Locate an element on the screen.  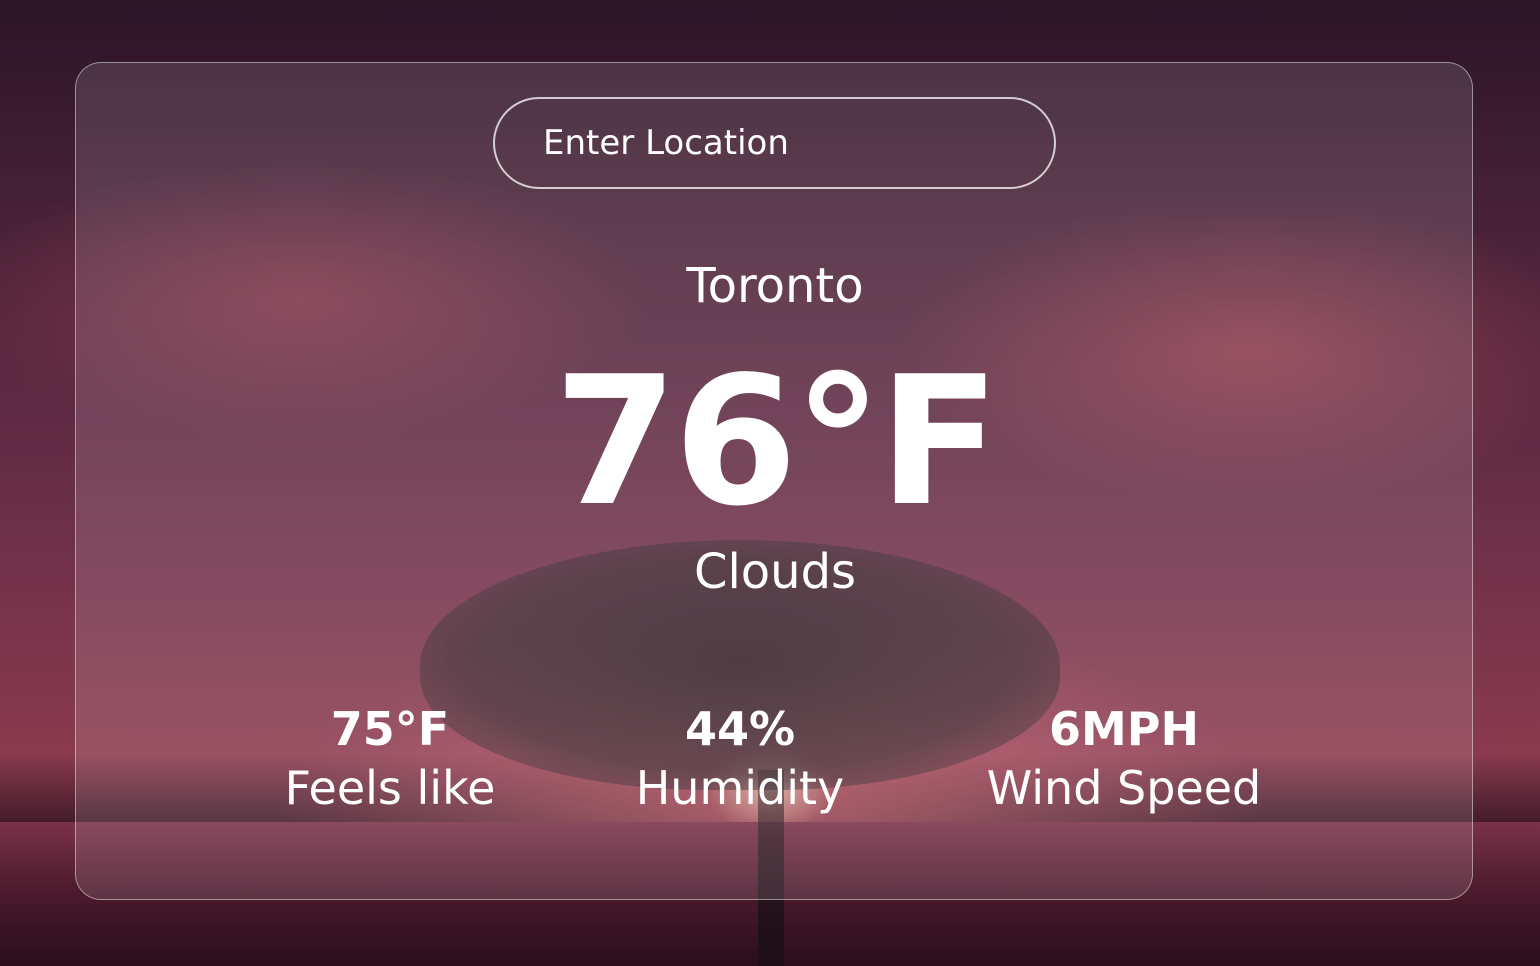
location-search-input is located at coordinates (774, 143).